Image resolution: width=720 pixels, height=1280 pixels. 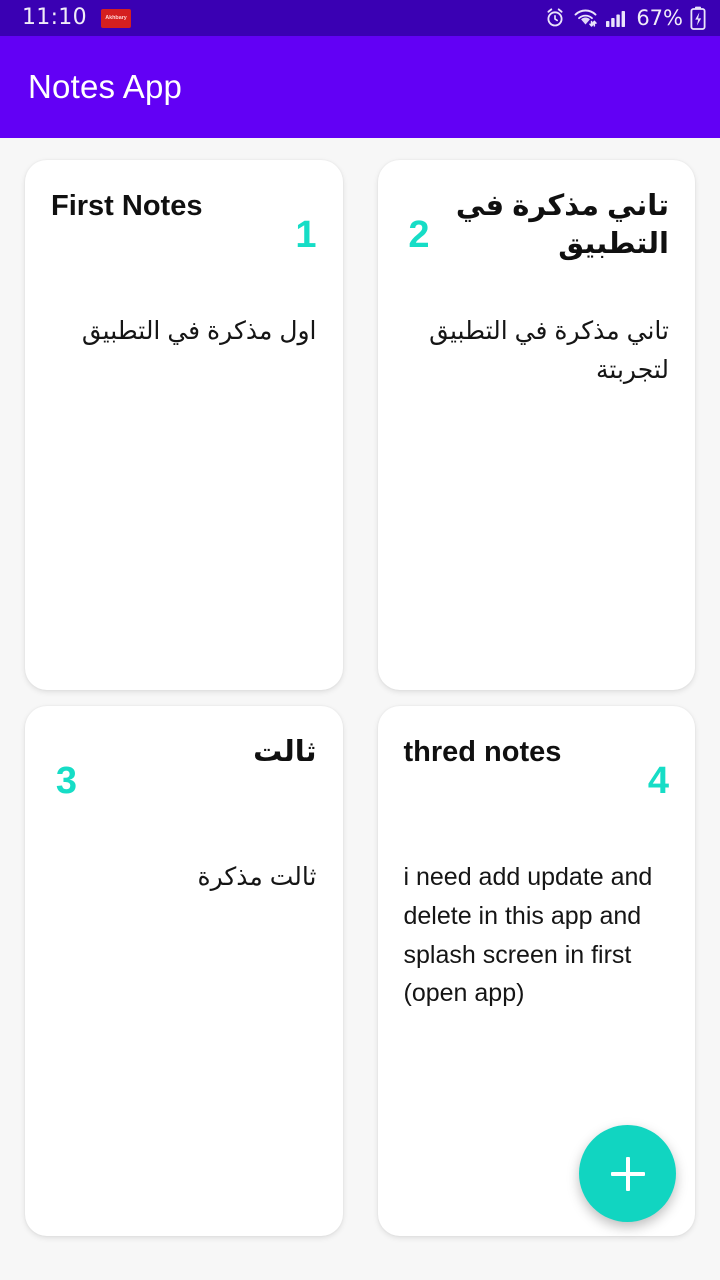 I want to click on note-header: تاني مذكرة في التطبيق 2, so click(x=536, y=236).